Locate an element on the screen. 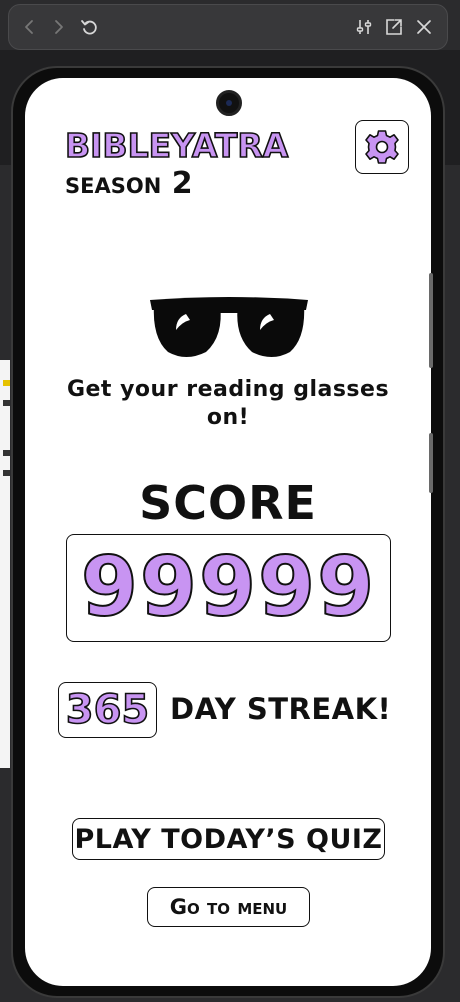 The width and height of the screenshot is (460, 1002). score-label: SCORE is located at coordinates (228, 503).